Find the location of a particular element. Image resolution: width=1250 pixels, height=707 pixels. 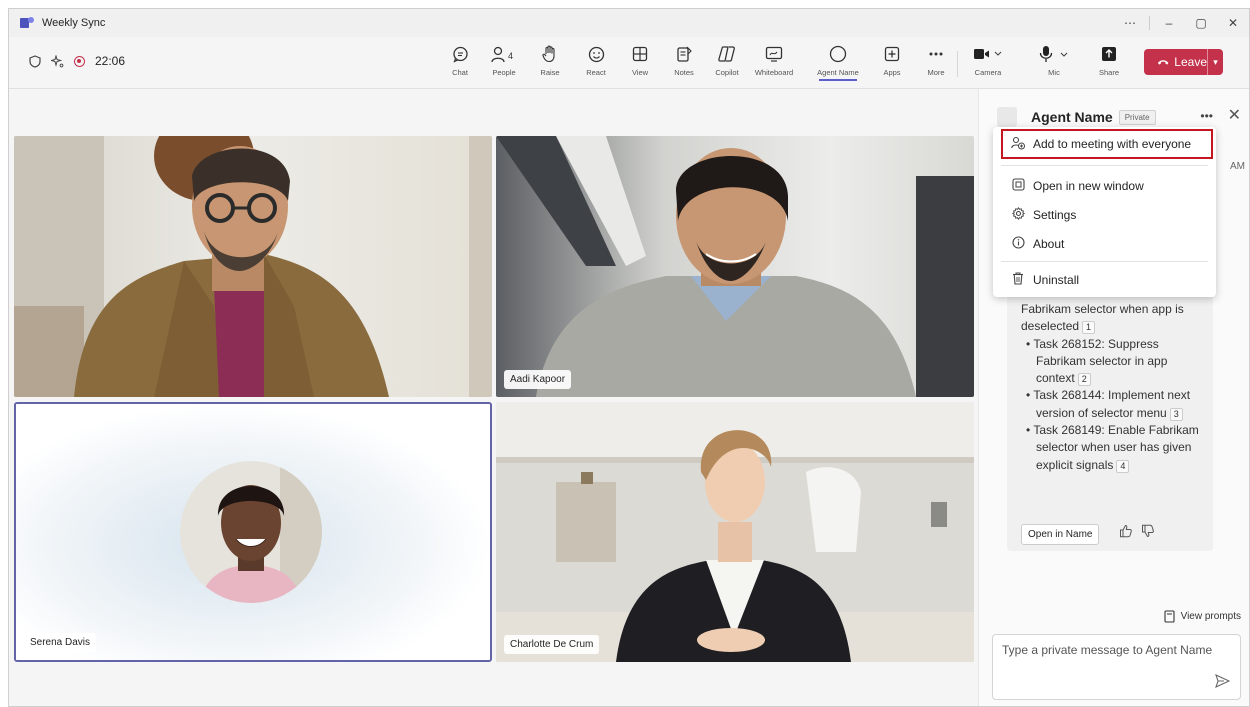

meeting-timer: 22:06 is located at coordinates (110, 61).